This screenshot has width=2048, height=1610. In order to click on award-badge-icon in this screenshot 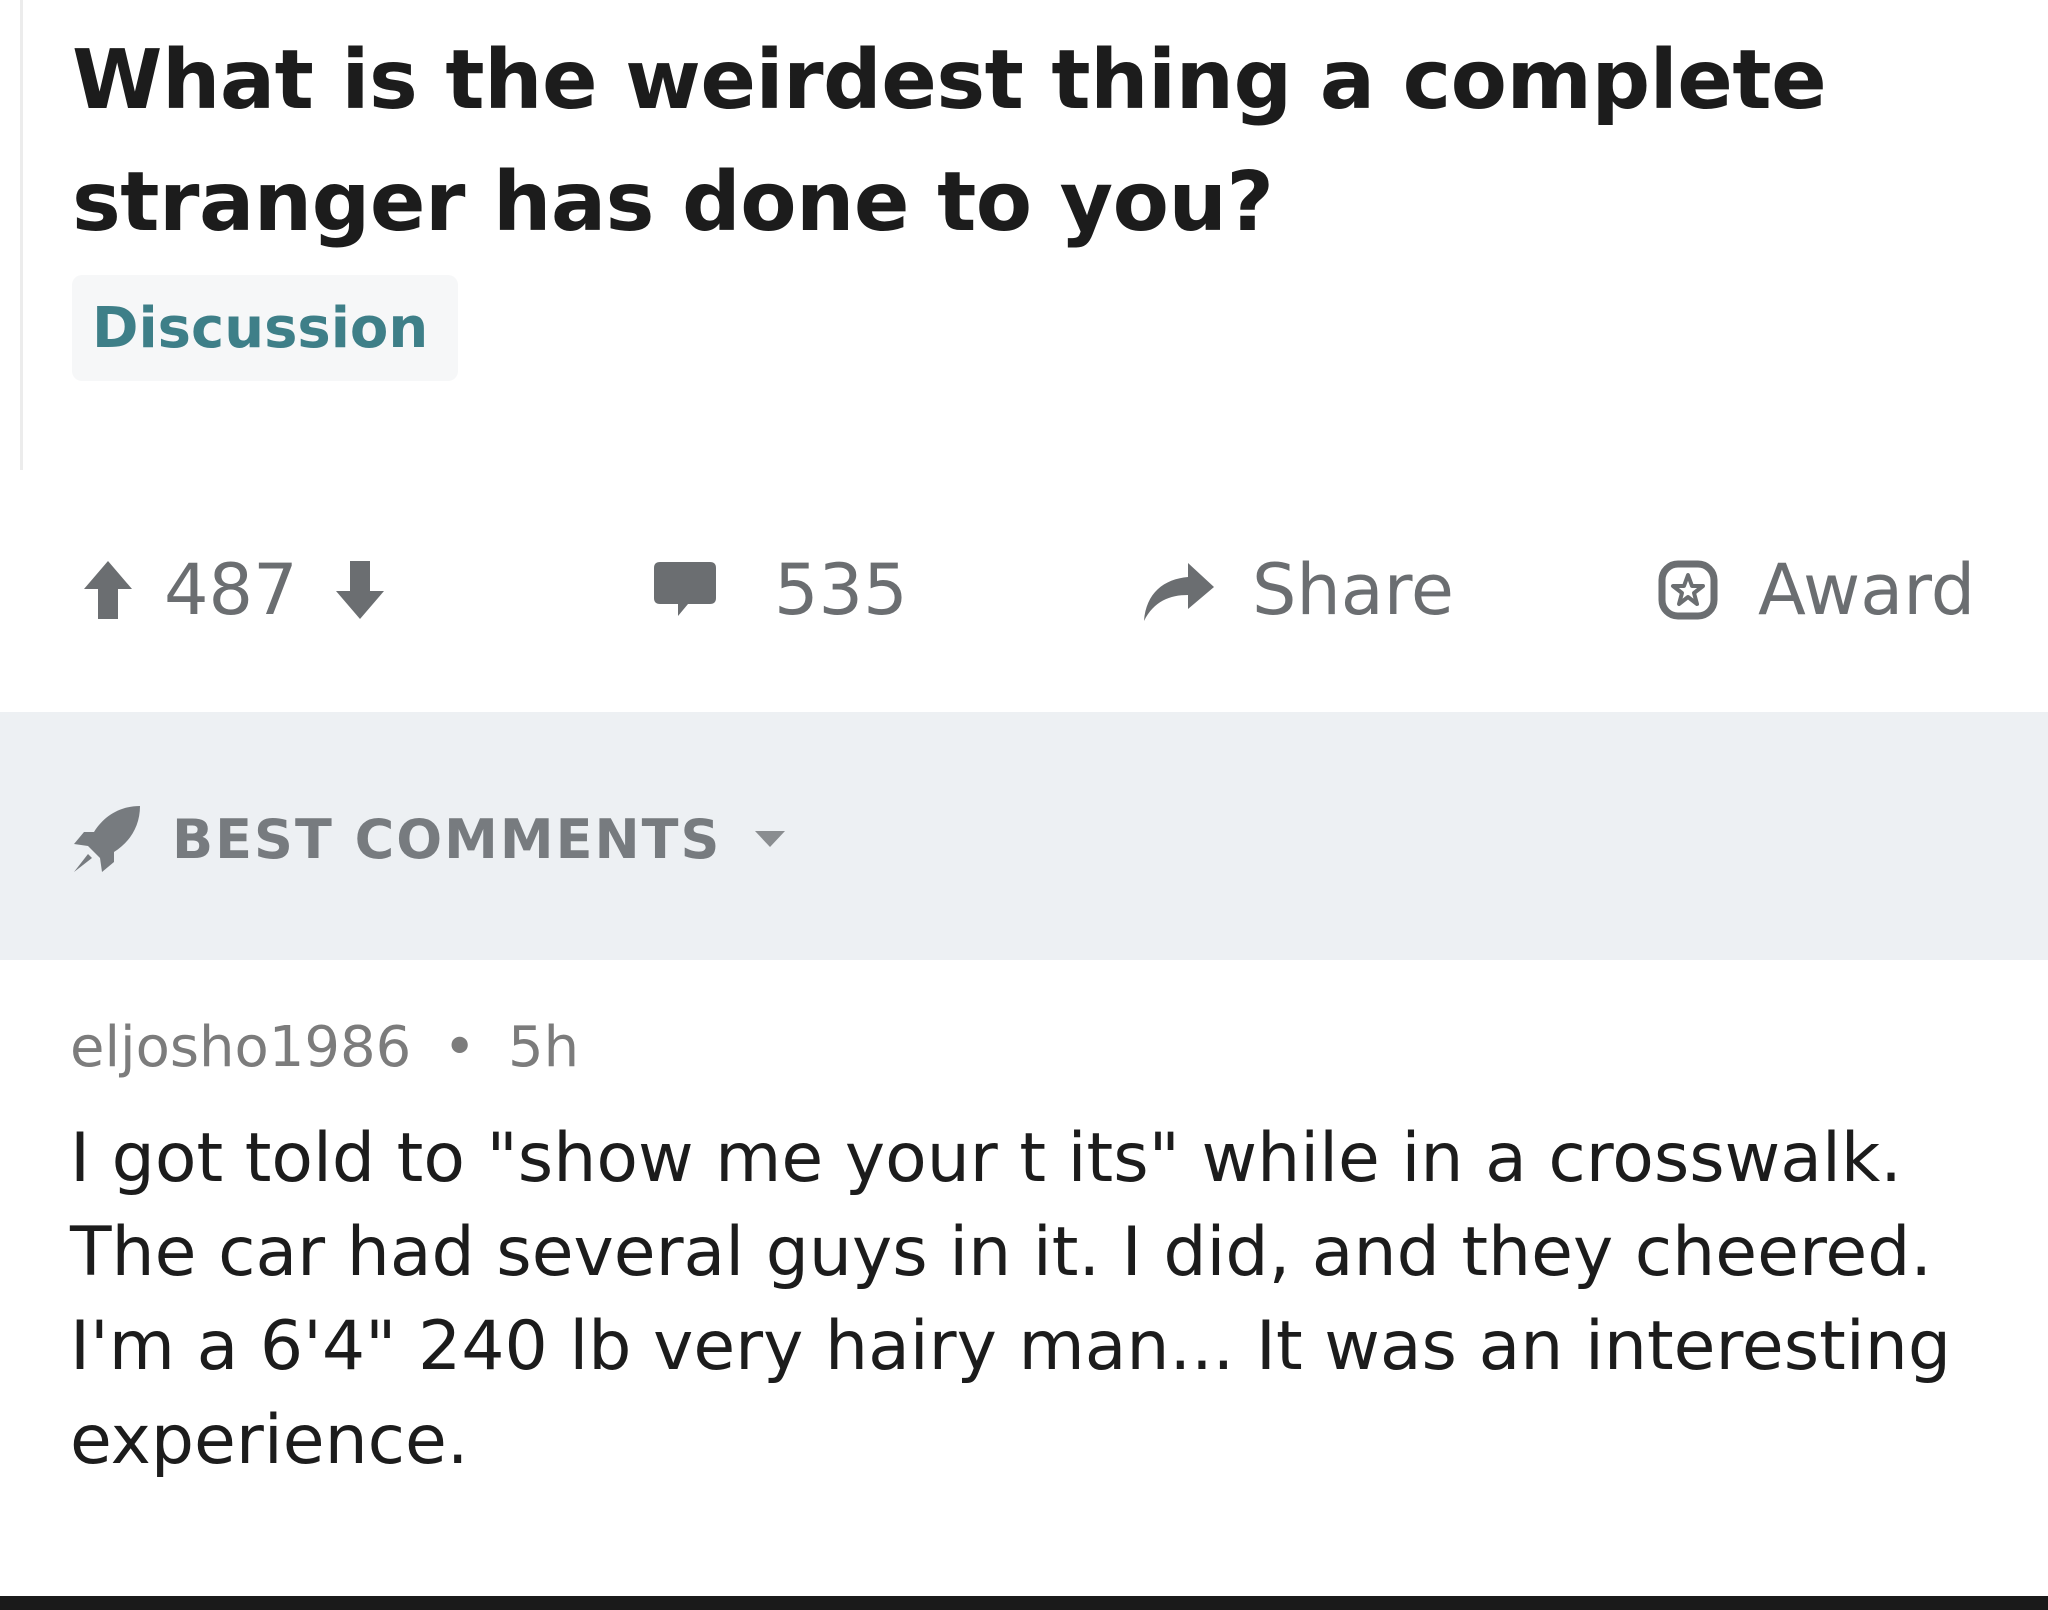, I will do `click(1688, 590)`.